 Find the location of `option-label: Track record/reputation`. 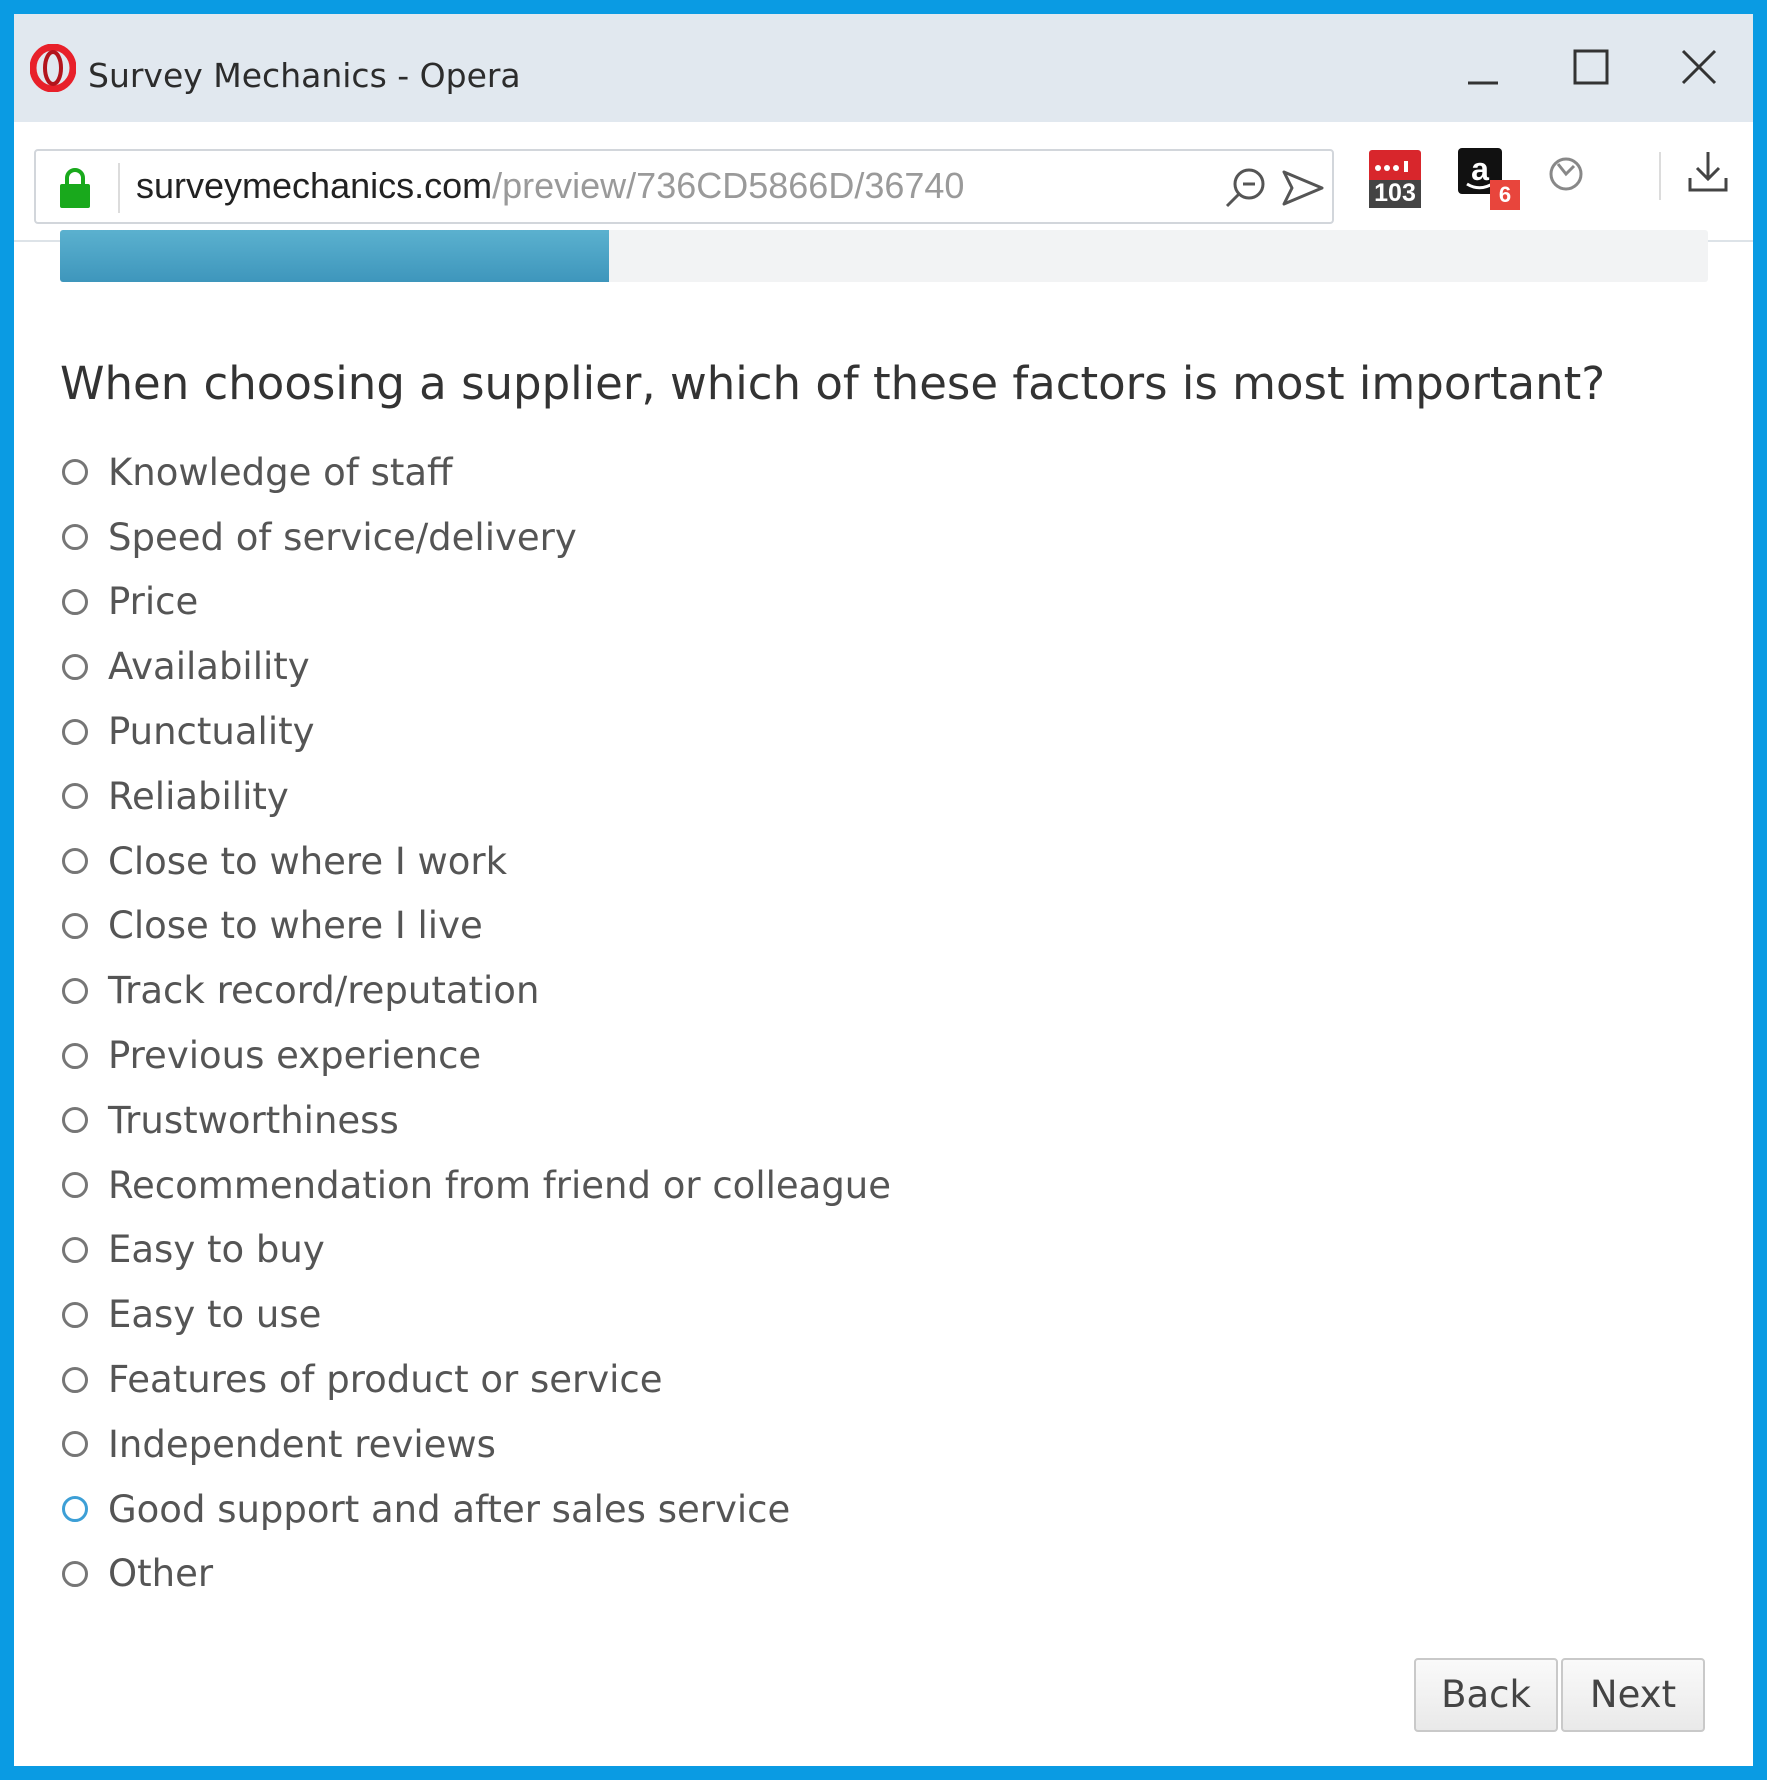

option-label: Track record/reputation is located at coordinates (323, 990).